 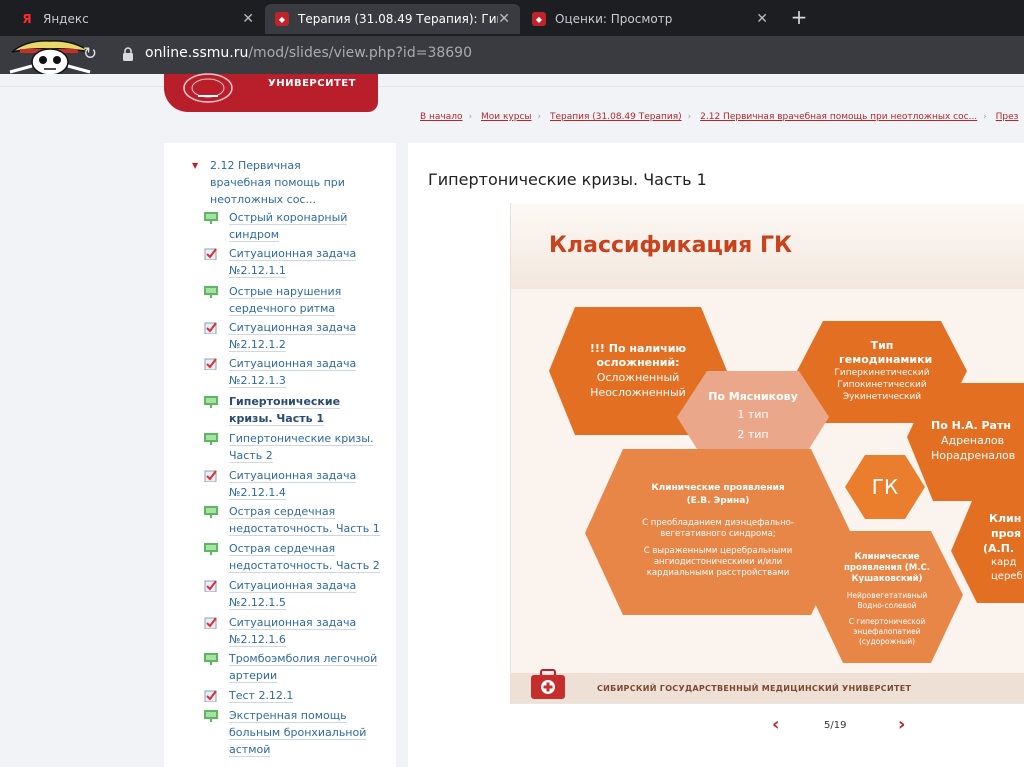 I want to click on breadcrumb-my-courses: Мои курсы, so click(x=506, y=117).